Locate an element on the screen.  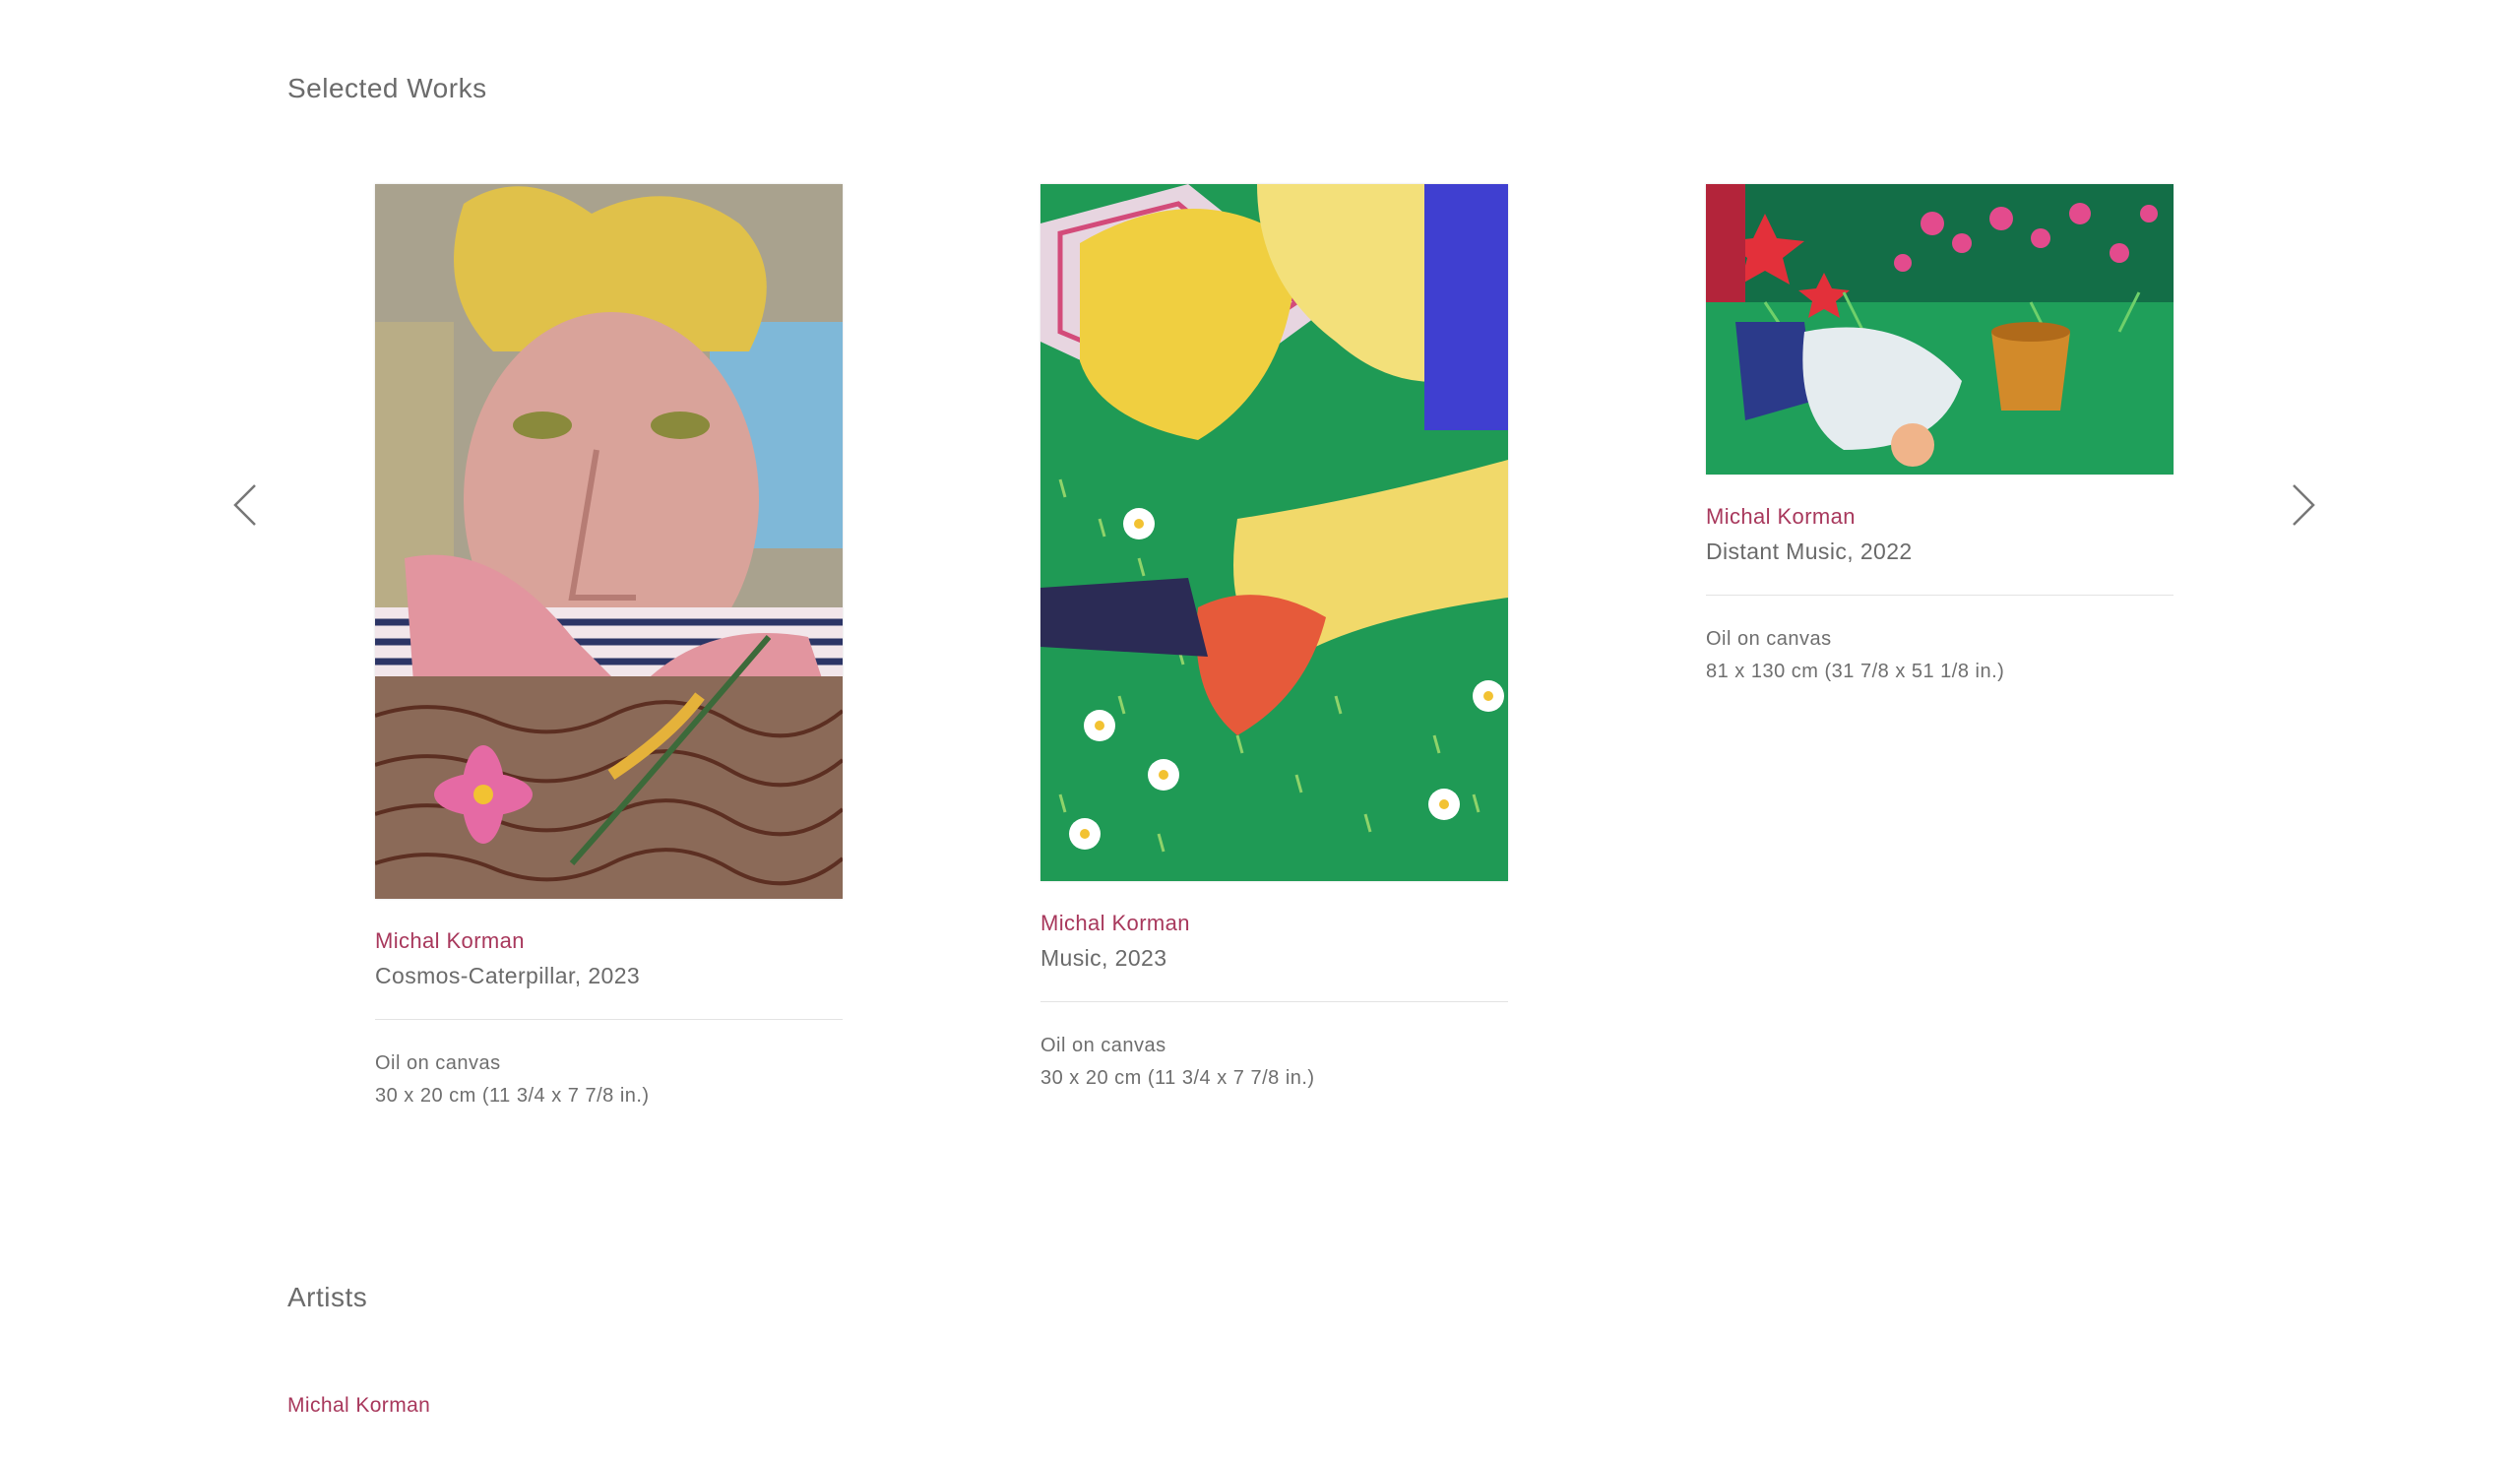
artists-heading: Artists is located at coordinates (327, 1297).